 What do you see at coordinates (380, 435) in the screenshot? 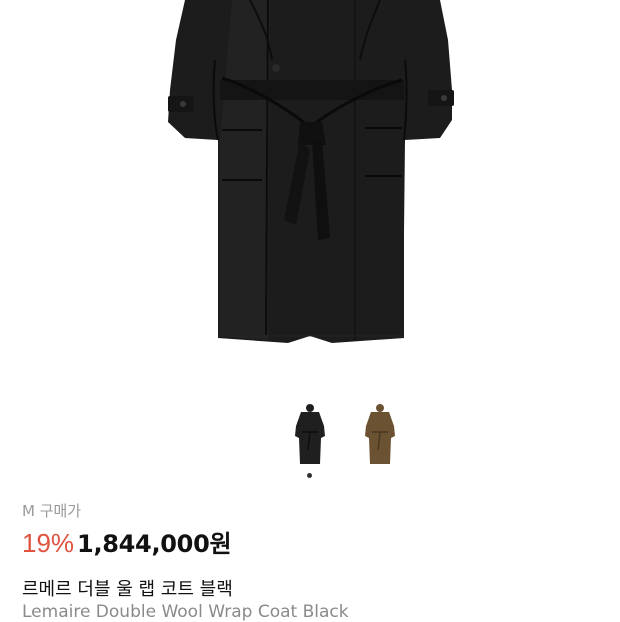
I see `brown-coat-thumbnail` at bounding box center [380, 435].